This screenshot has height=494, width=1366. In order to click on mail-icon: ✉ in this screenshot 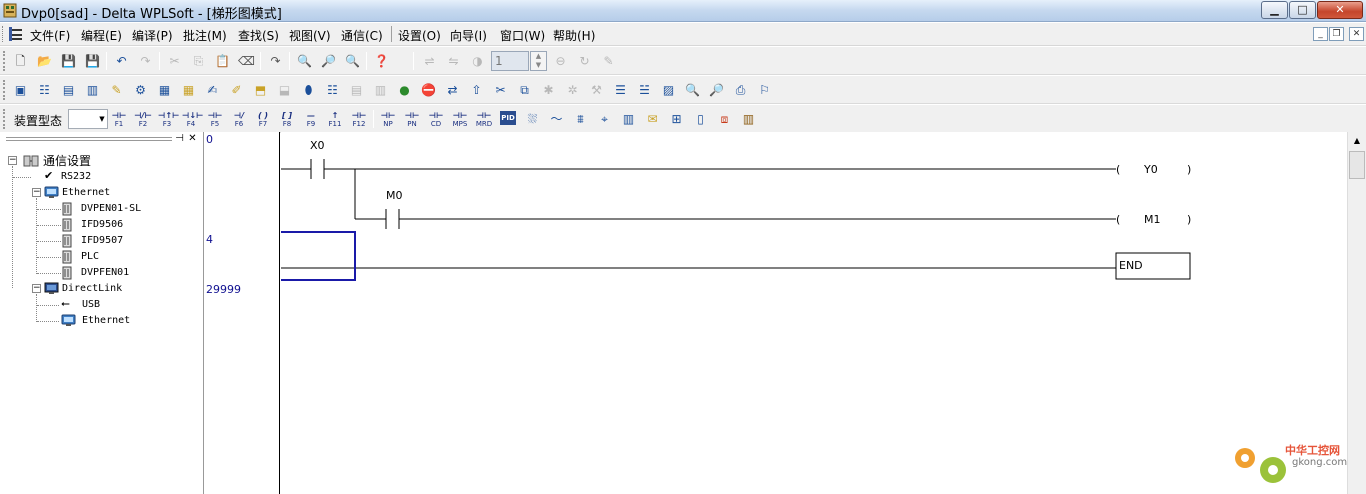, I will do `click(652, 118)`.